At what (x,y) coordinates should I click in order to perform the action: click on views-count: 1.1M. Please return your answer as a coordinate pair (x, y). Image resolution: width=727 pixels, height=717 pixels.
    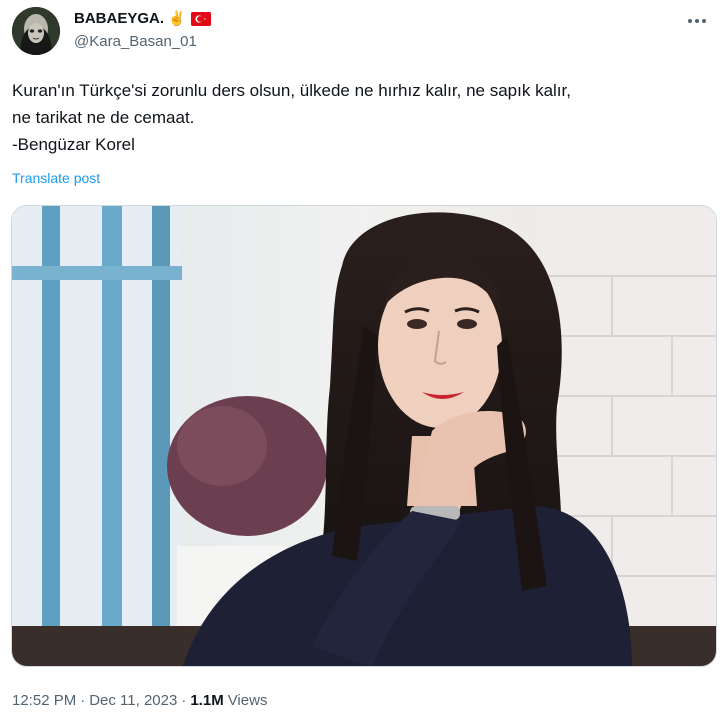
    Looking at the image, I should click on (207, 700).